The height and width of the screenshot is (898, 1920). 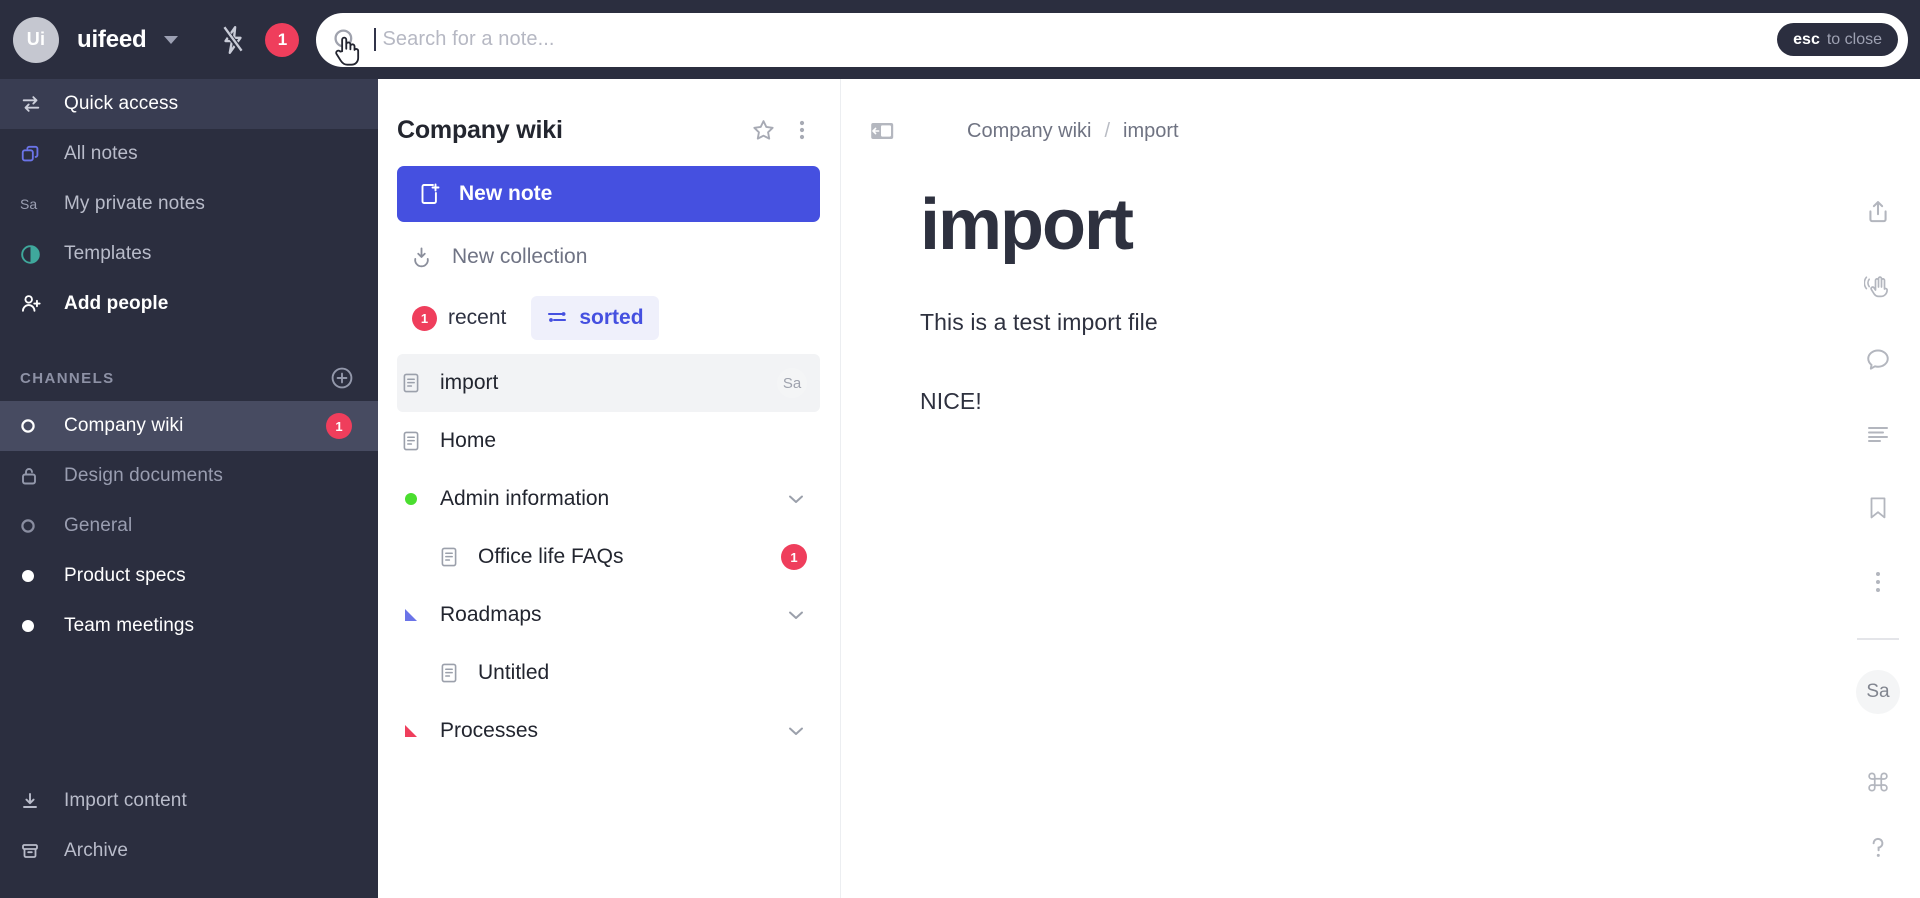 What do you see at coordinates (189, 104) in the screenshot?
I see `sidebar-item-quick-access: Quick access` at bounding box center [189, 104].